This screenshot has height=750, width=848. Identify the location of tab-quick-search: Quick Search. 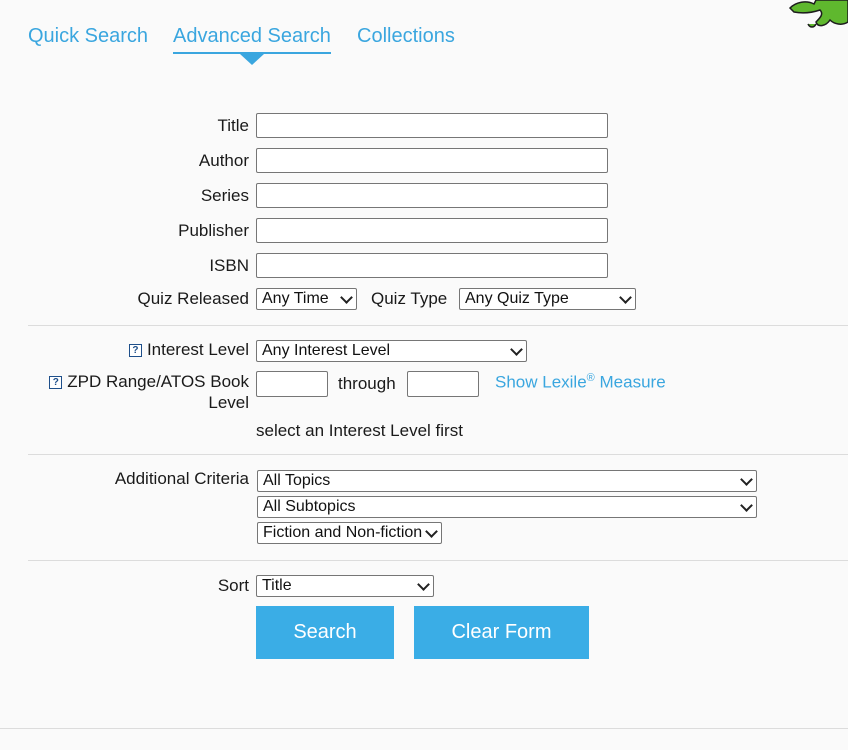
(88, 36).